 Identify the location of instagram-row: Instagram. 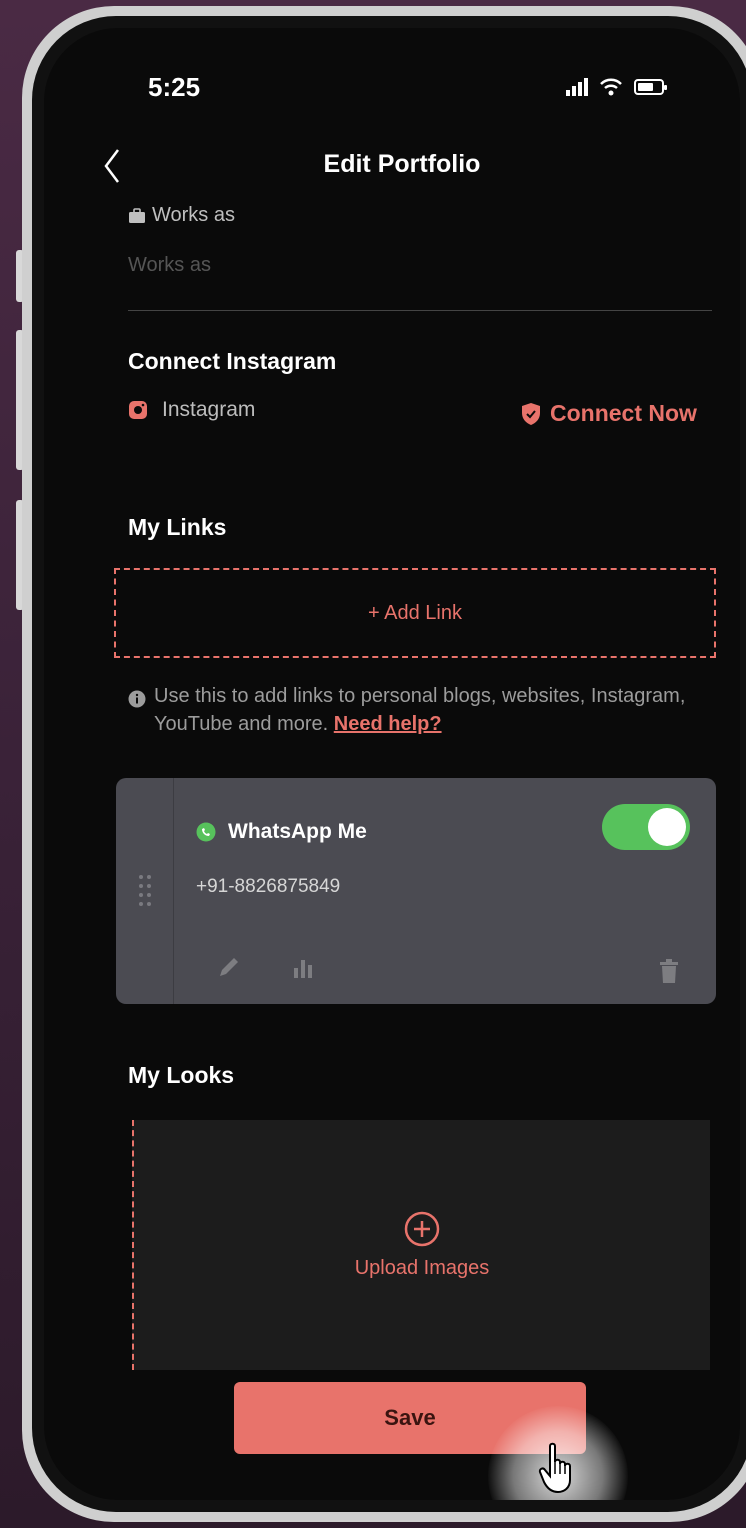
(191, 410).